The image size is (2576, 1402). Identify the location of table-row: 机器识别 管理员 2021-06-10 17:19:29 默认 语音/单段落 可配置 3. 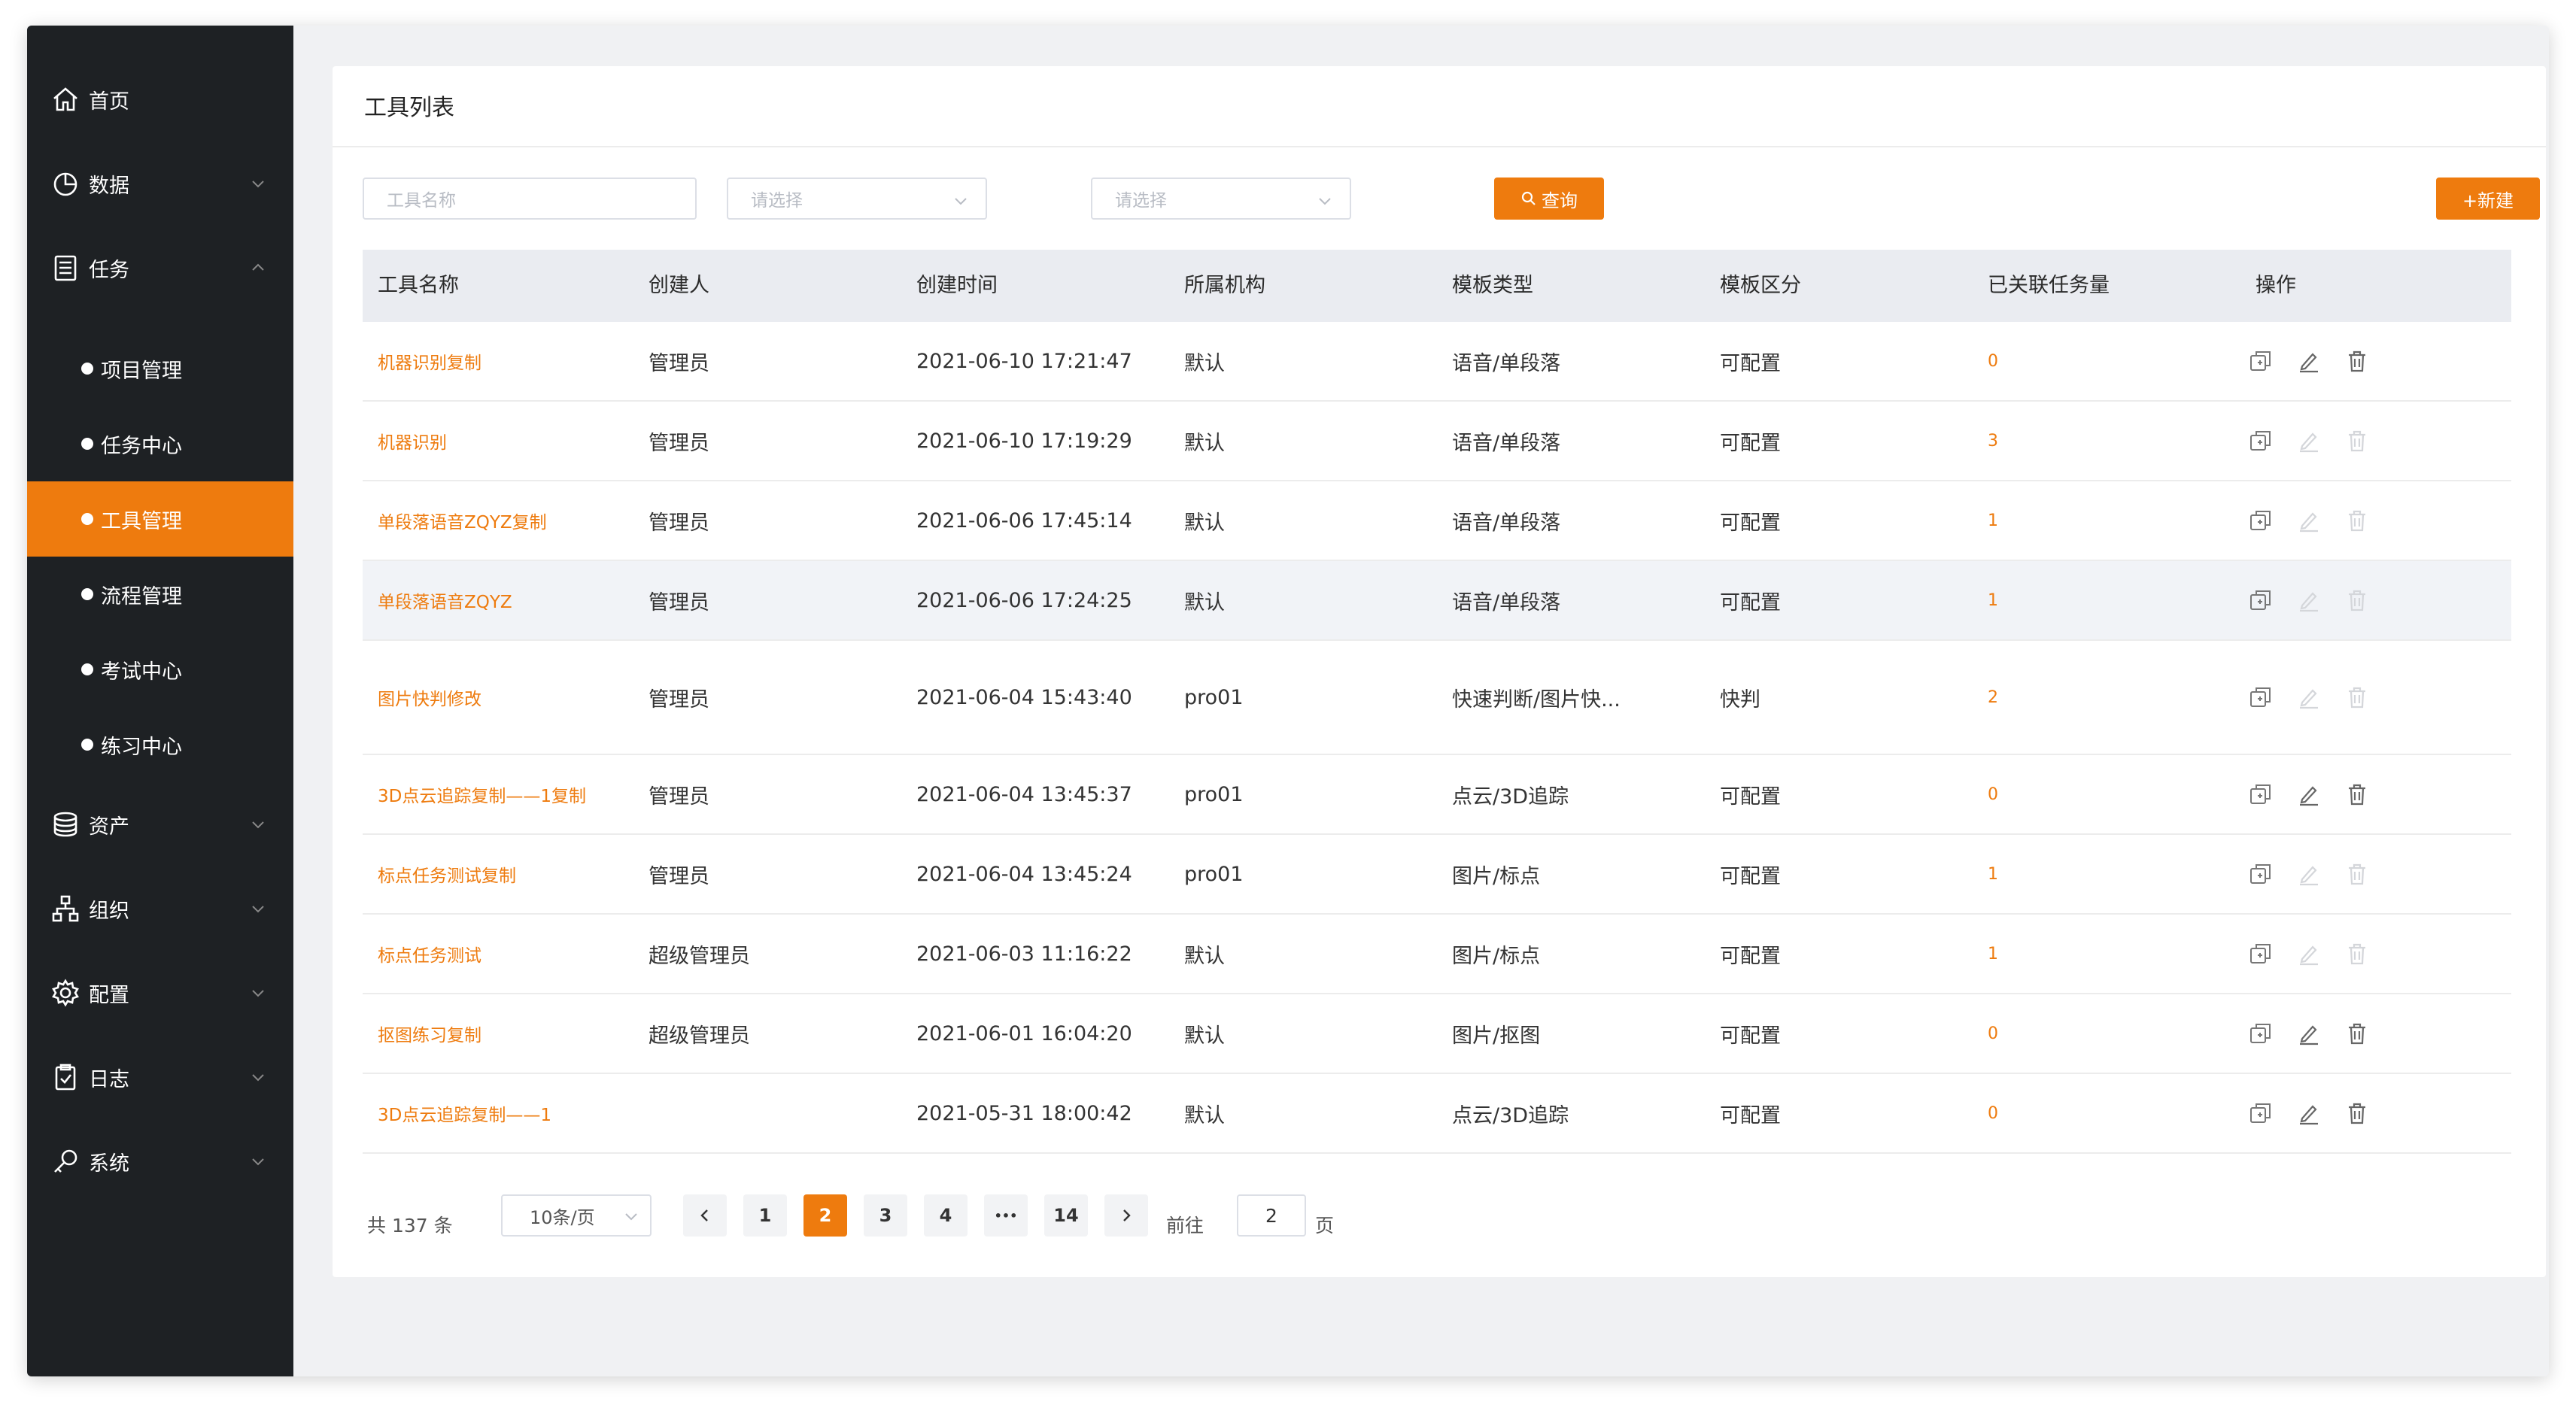
(1437, 441).